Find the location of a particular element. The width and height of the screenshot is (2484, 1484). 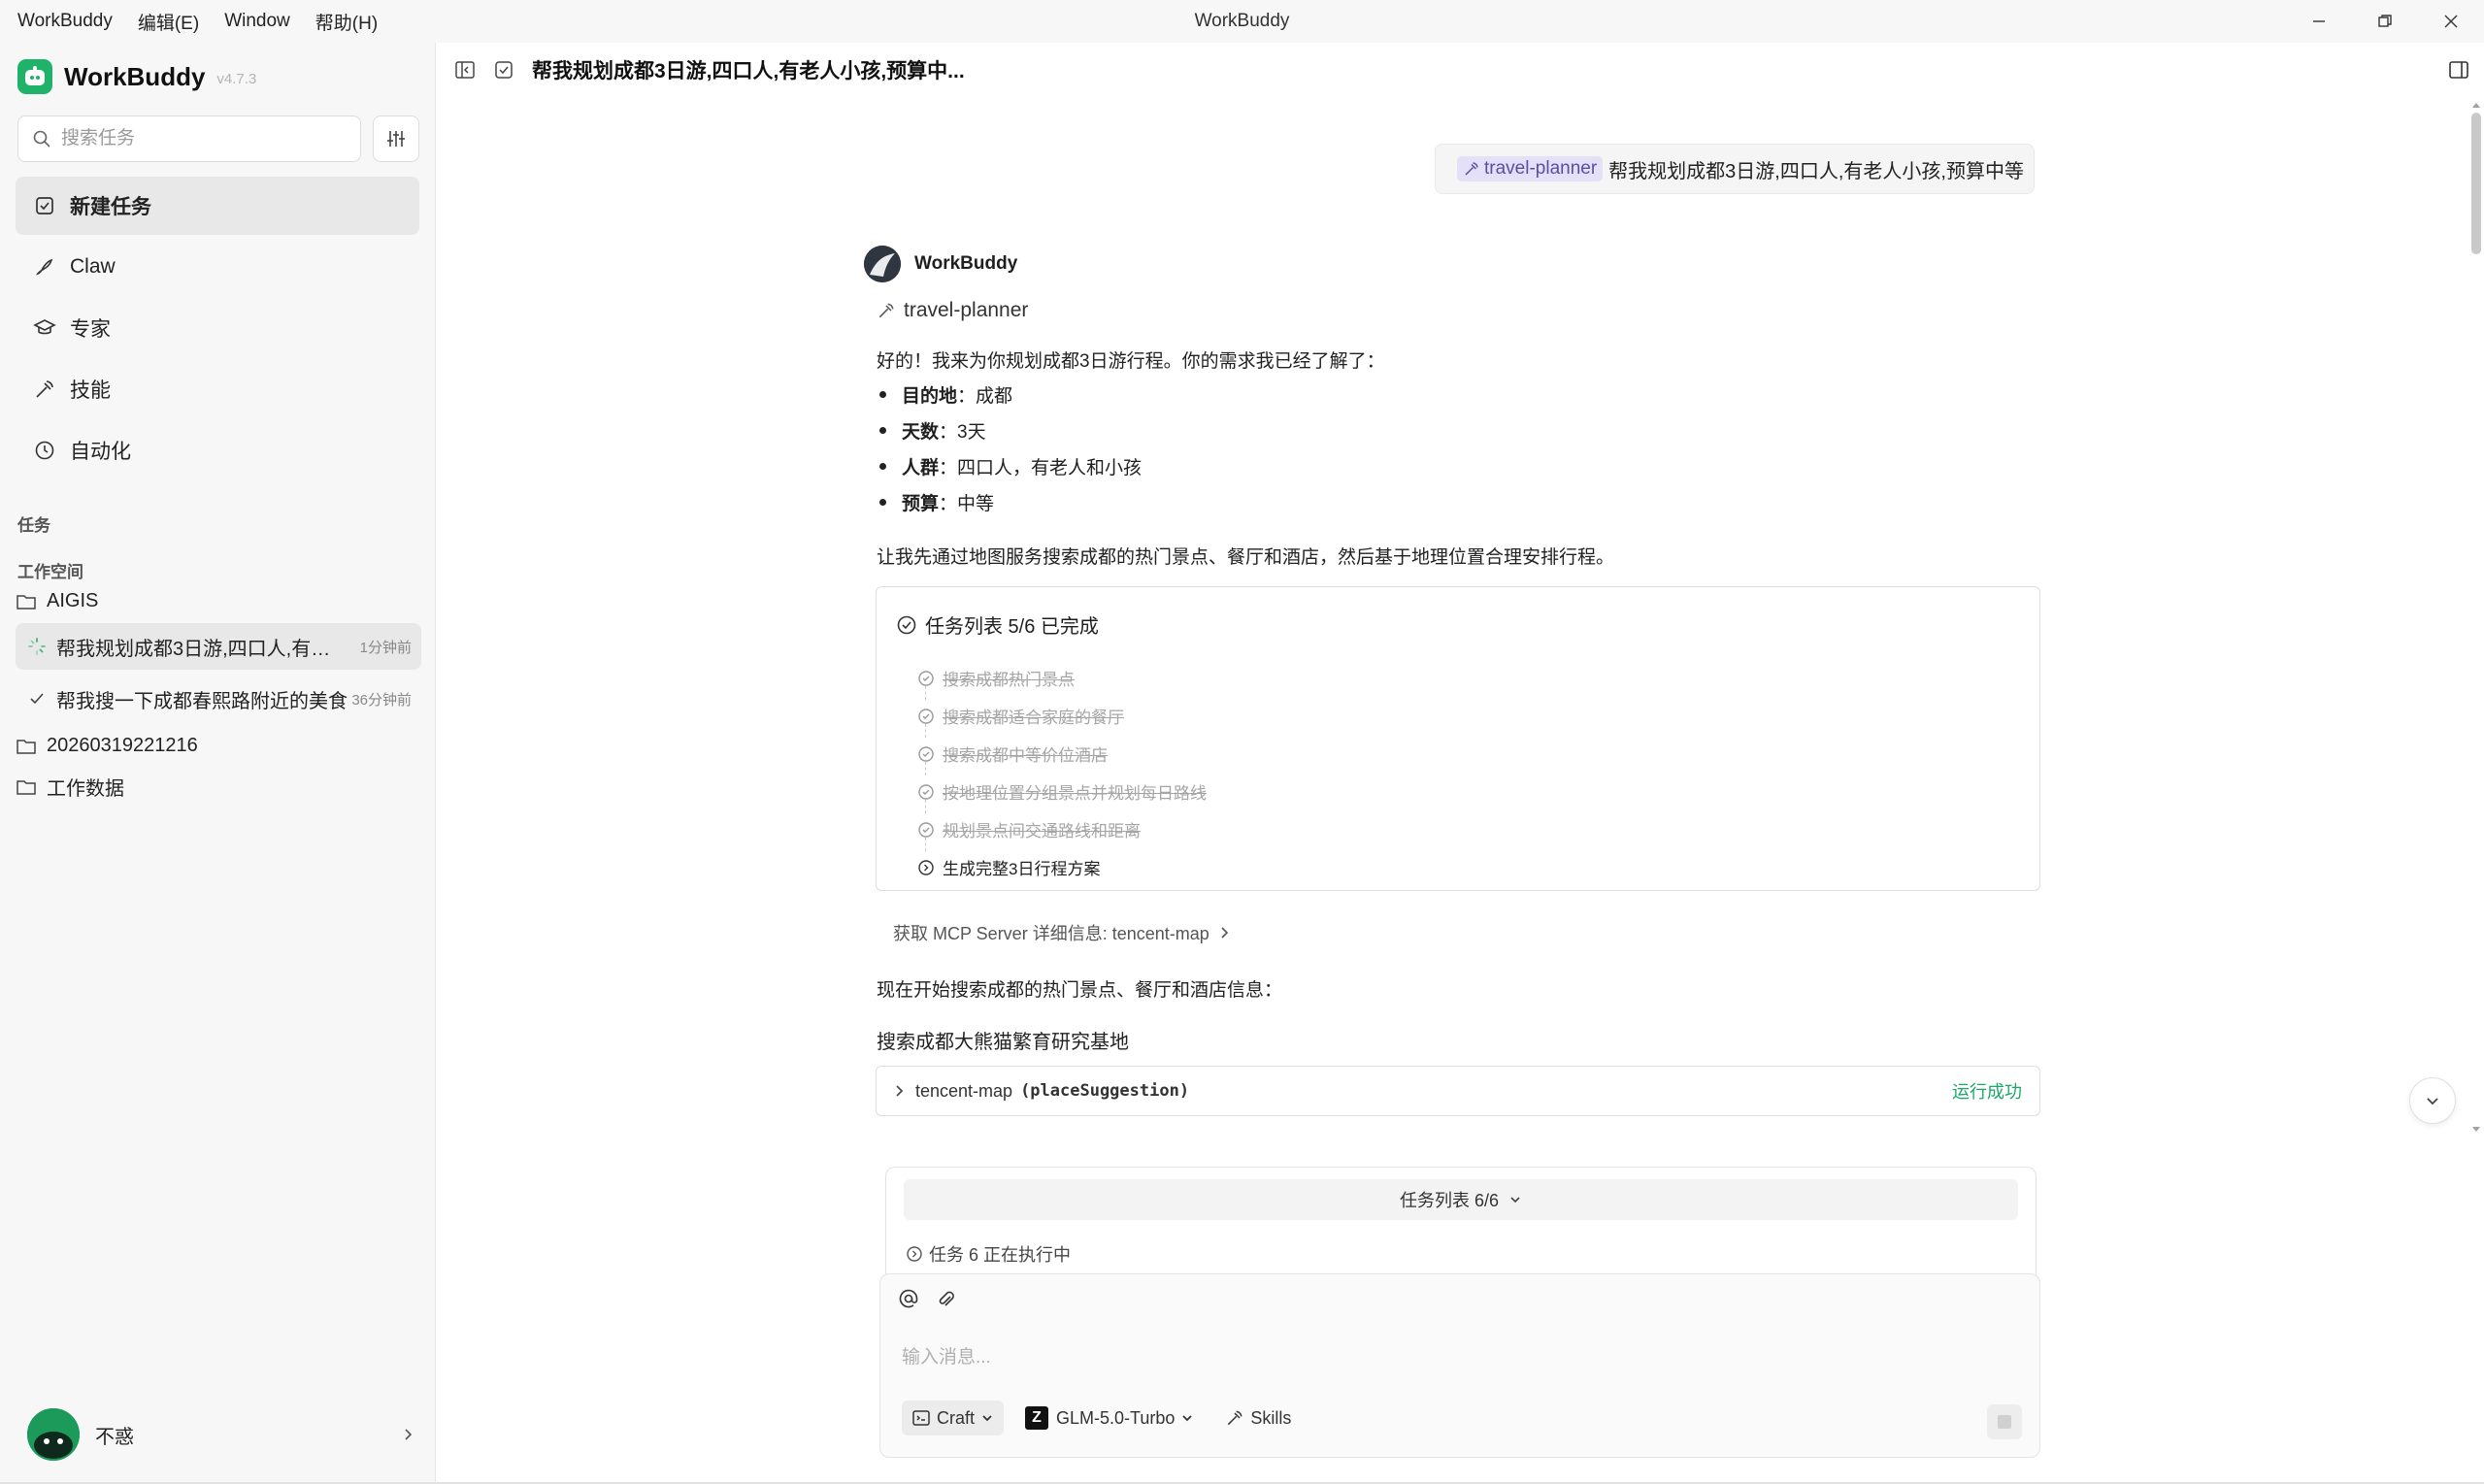

attachment-icon is located at coordinates (945, 1298).